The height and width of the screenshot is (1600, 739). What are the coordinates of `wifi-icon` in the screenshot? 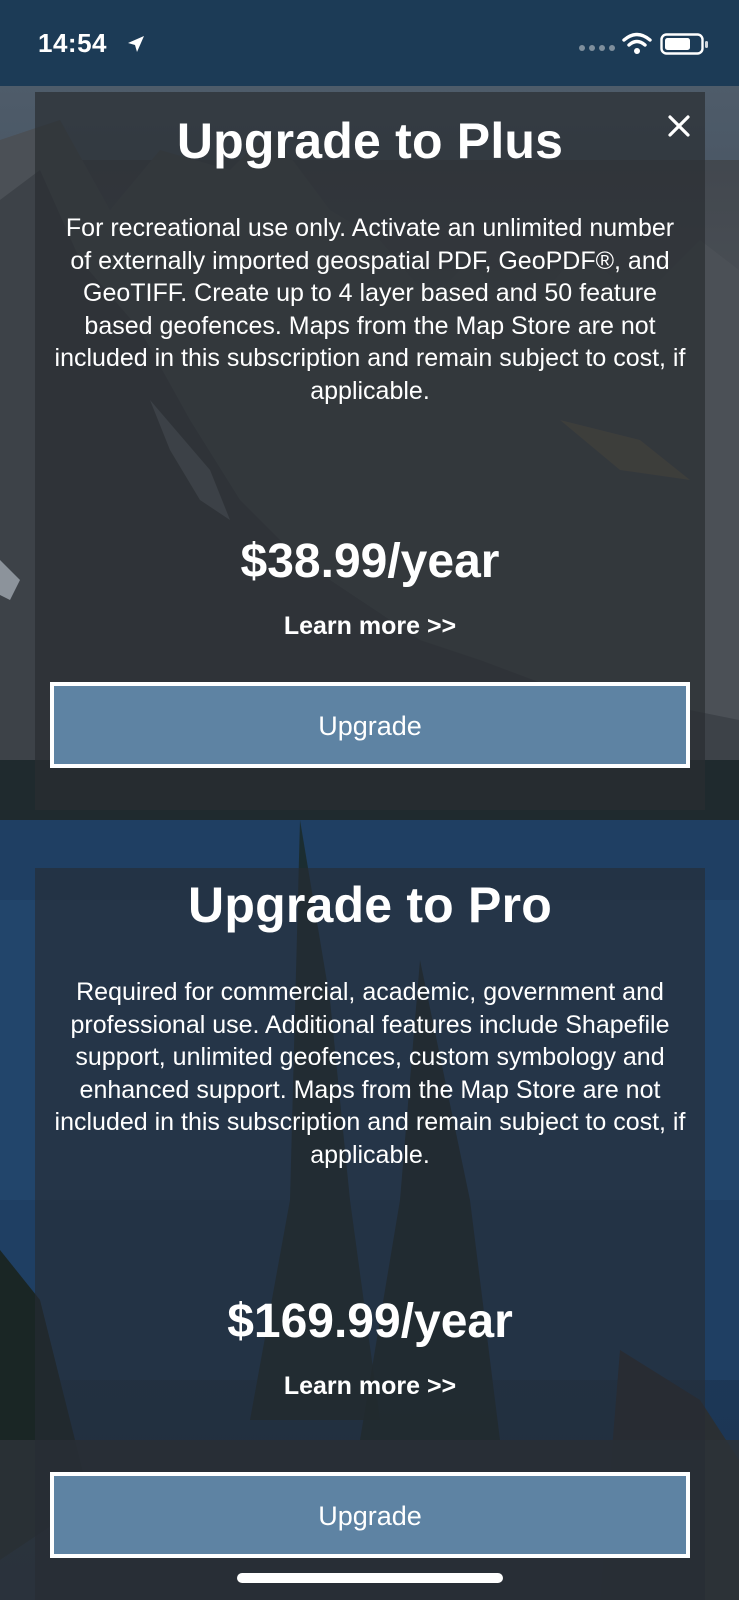 It's located at (637, 43).